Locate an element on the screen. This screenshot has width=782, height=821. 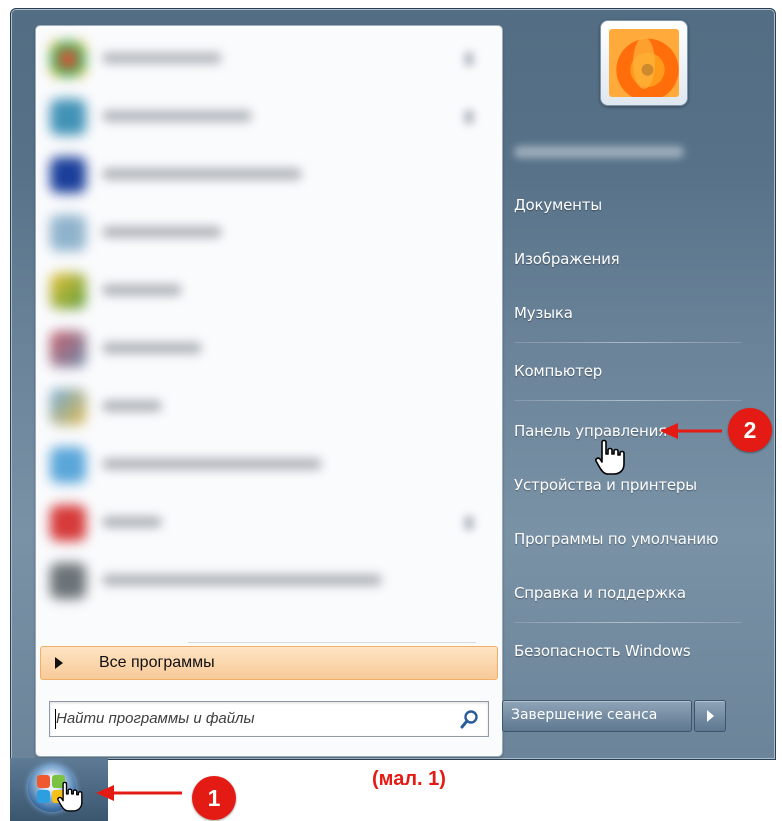
menu-item-documents: Документы is located at coordinates (558, 205).